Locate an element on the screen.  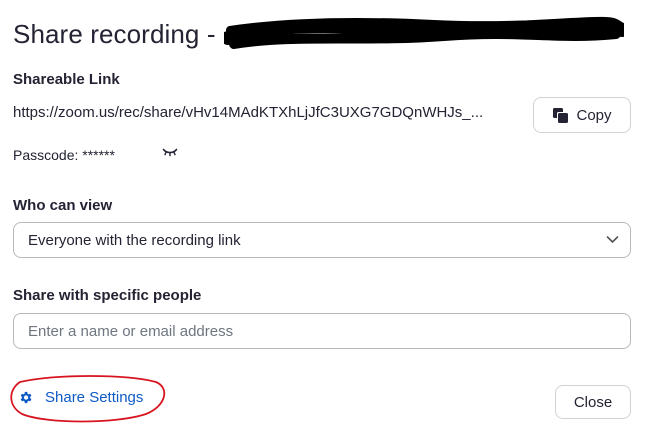
close-button: Close is located at coordinates (593, 402).